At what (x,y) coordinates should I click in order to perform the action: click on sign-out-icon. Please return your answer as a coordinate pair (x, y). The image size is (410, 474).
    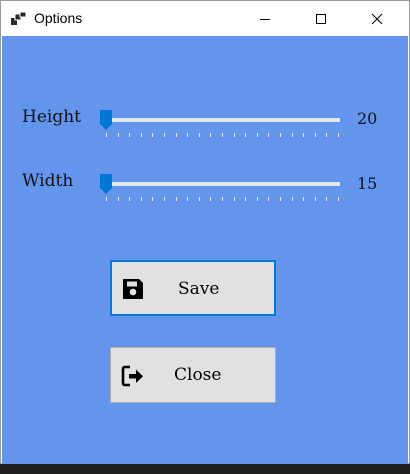
    Looking at the image, I should click on (132, 376).